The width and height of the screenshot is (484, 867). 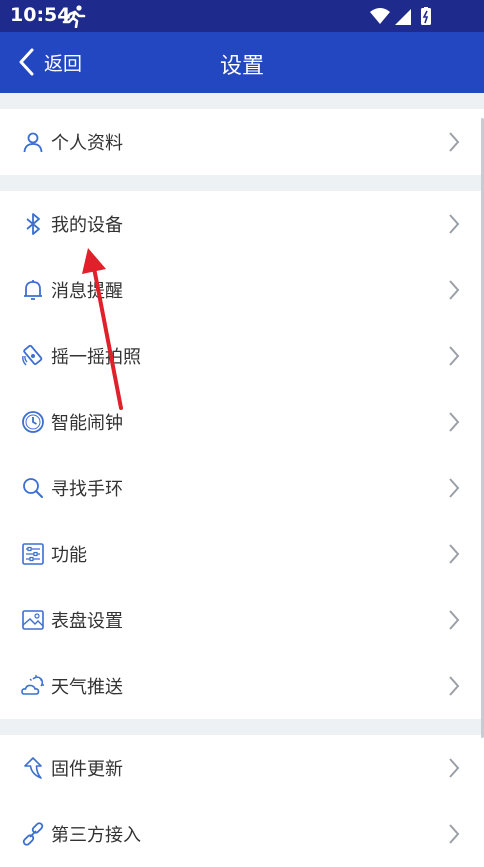 What do you see at coordinates (242, 834) in the screenshot?
I see `settings-item-third-party: 第三方接入` at bounding box center [242, 834].